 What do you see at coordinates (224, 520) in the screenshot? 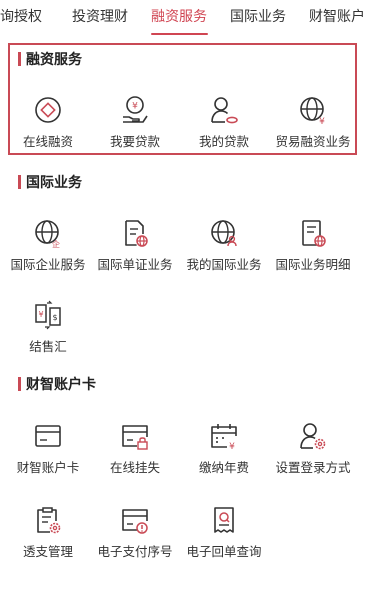
I see `receipt-search-icon` at bounding box center [224, 520].